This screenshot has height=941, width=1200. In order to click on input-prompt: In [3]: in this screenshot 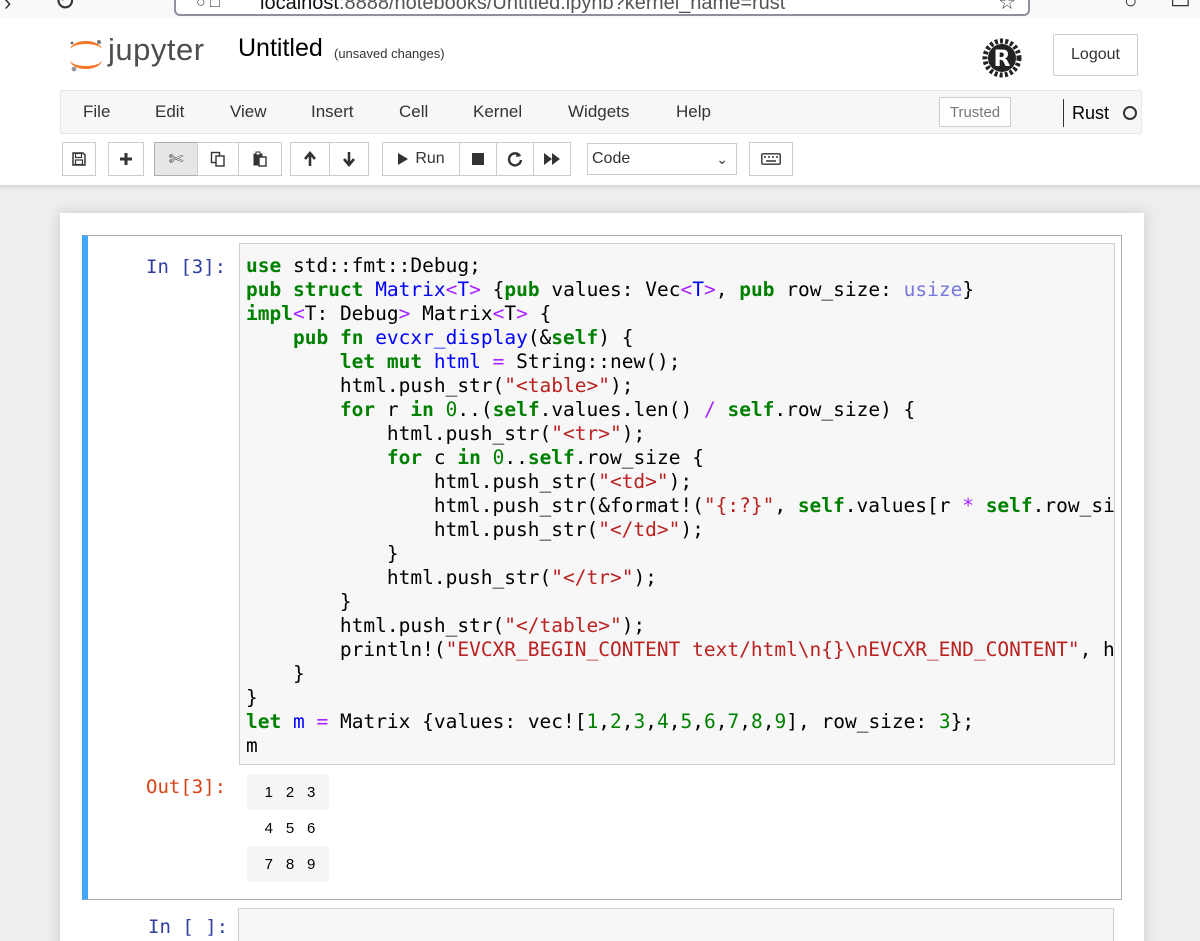, I will do `click(186, 267)`.